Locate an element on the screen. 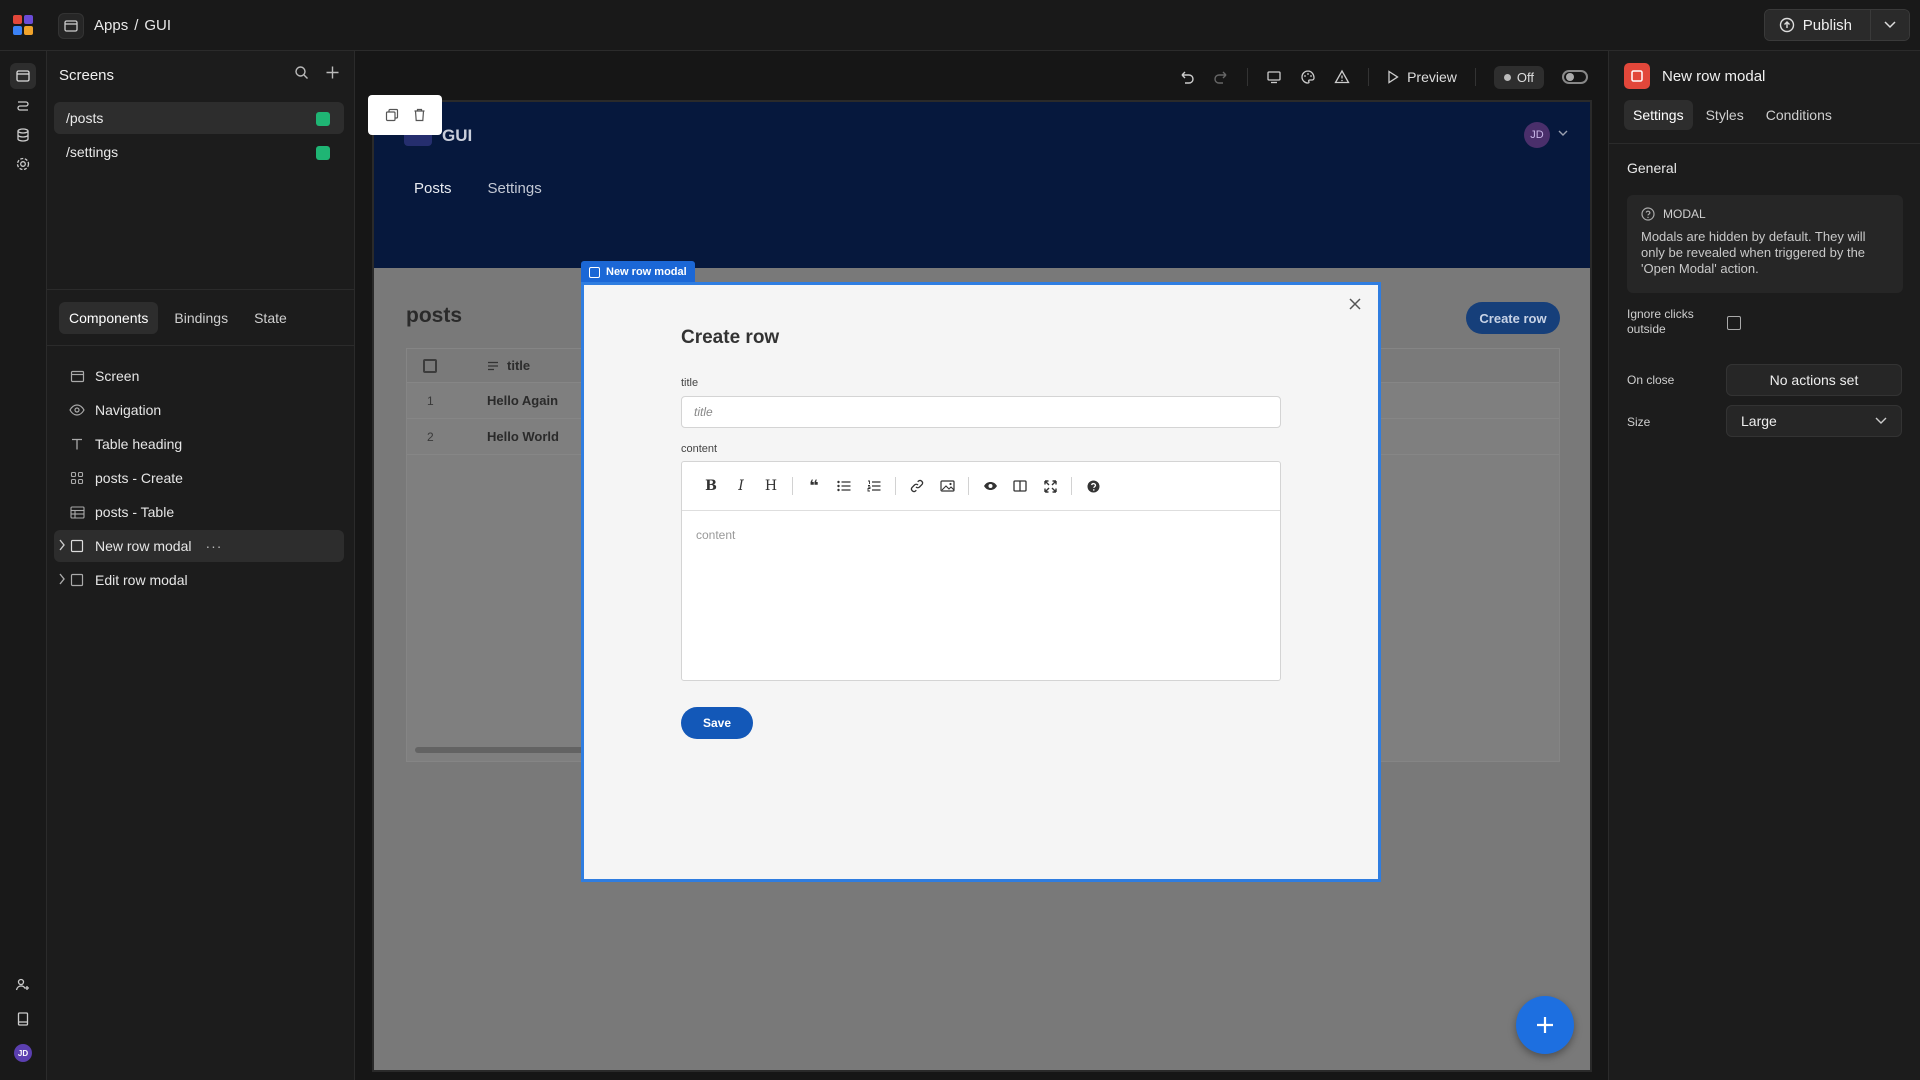 The image size is (1920, 1080). theme-switch is located at coordinates (1575, 77).